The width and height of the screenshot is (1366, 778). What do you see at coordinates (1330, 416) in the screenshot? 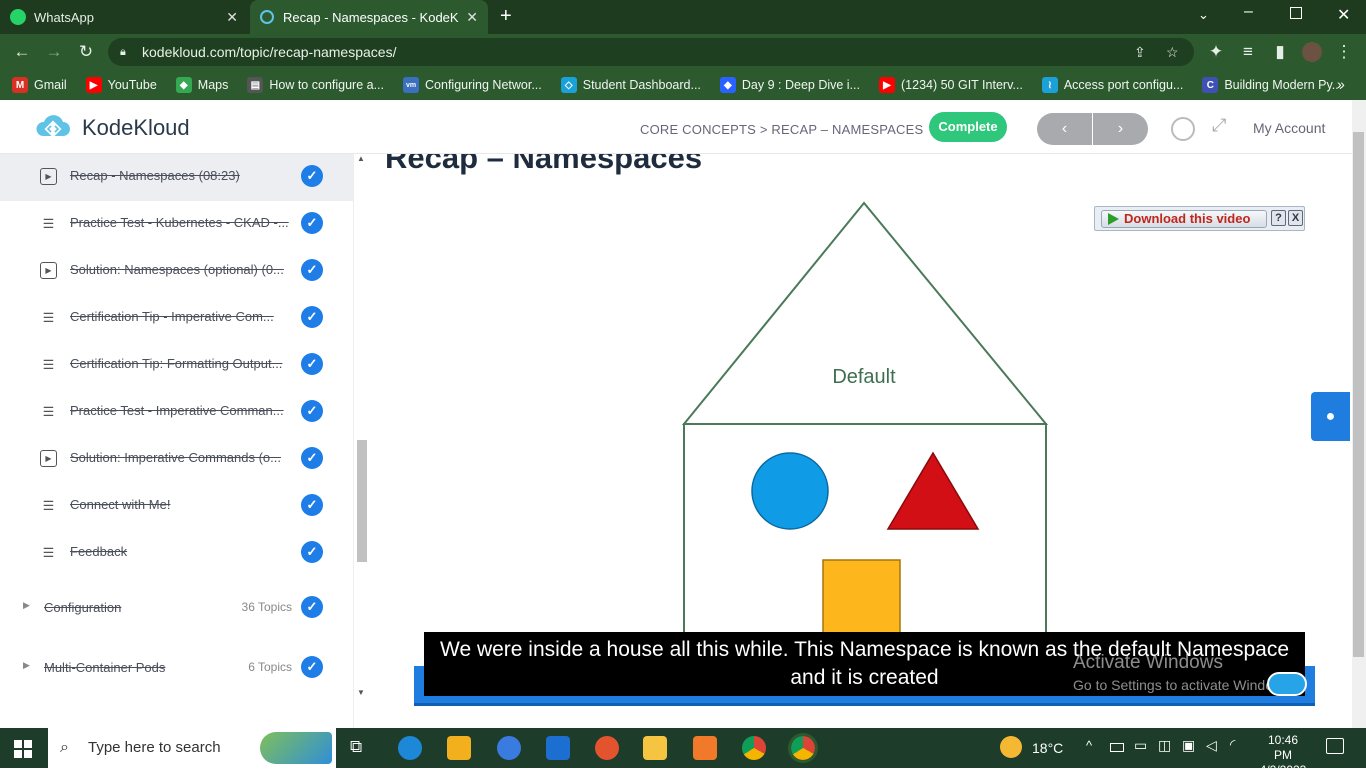
I see `chat-icon: ●` at bounding box center [1330, 416].